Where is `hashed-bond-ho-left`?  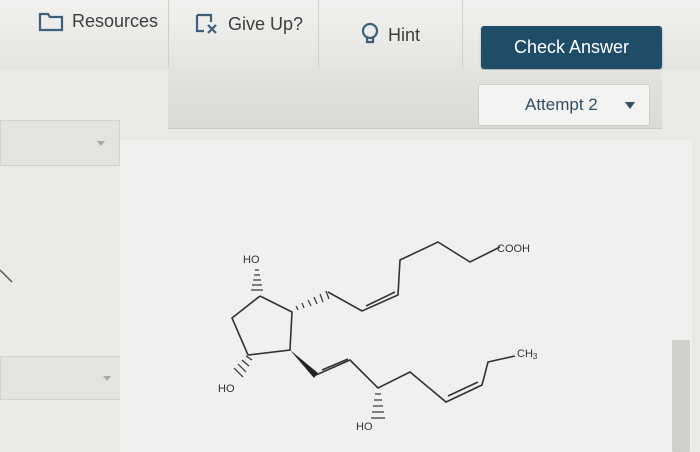
hashed-bond-ho-left is located at coordinates (243, 366).